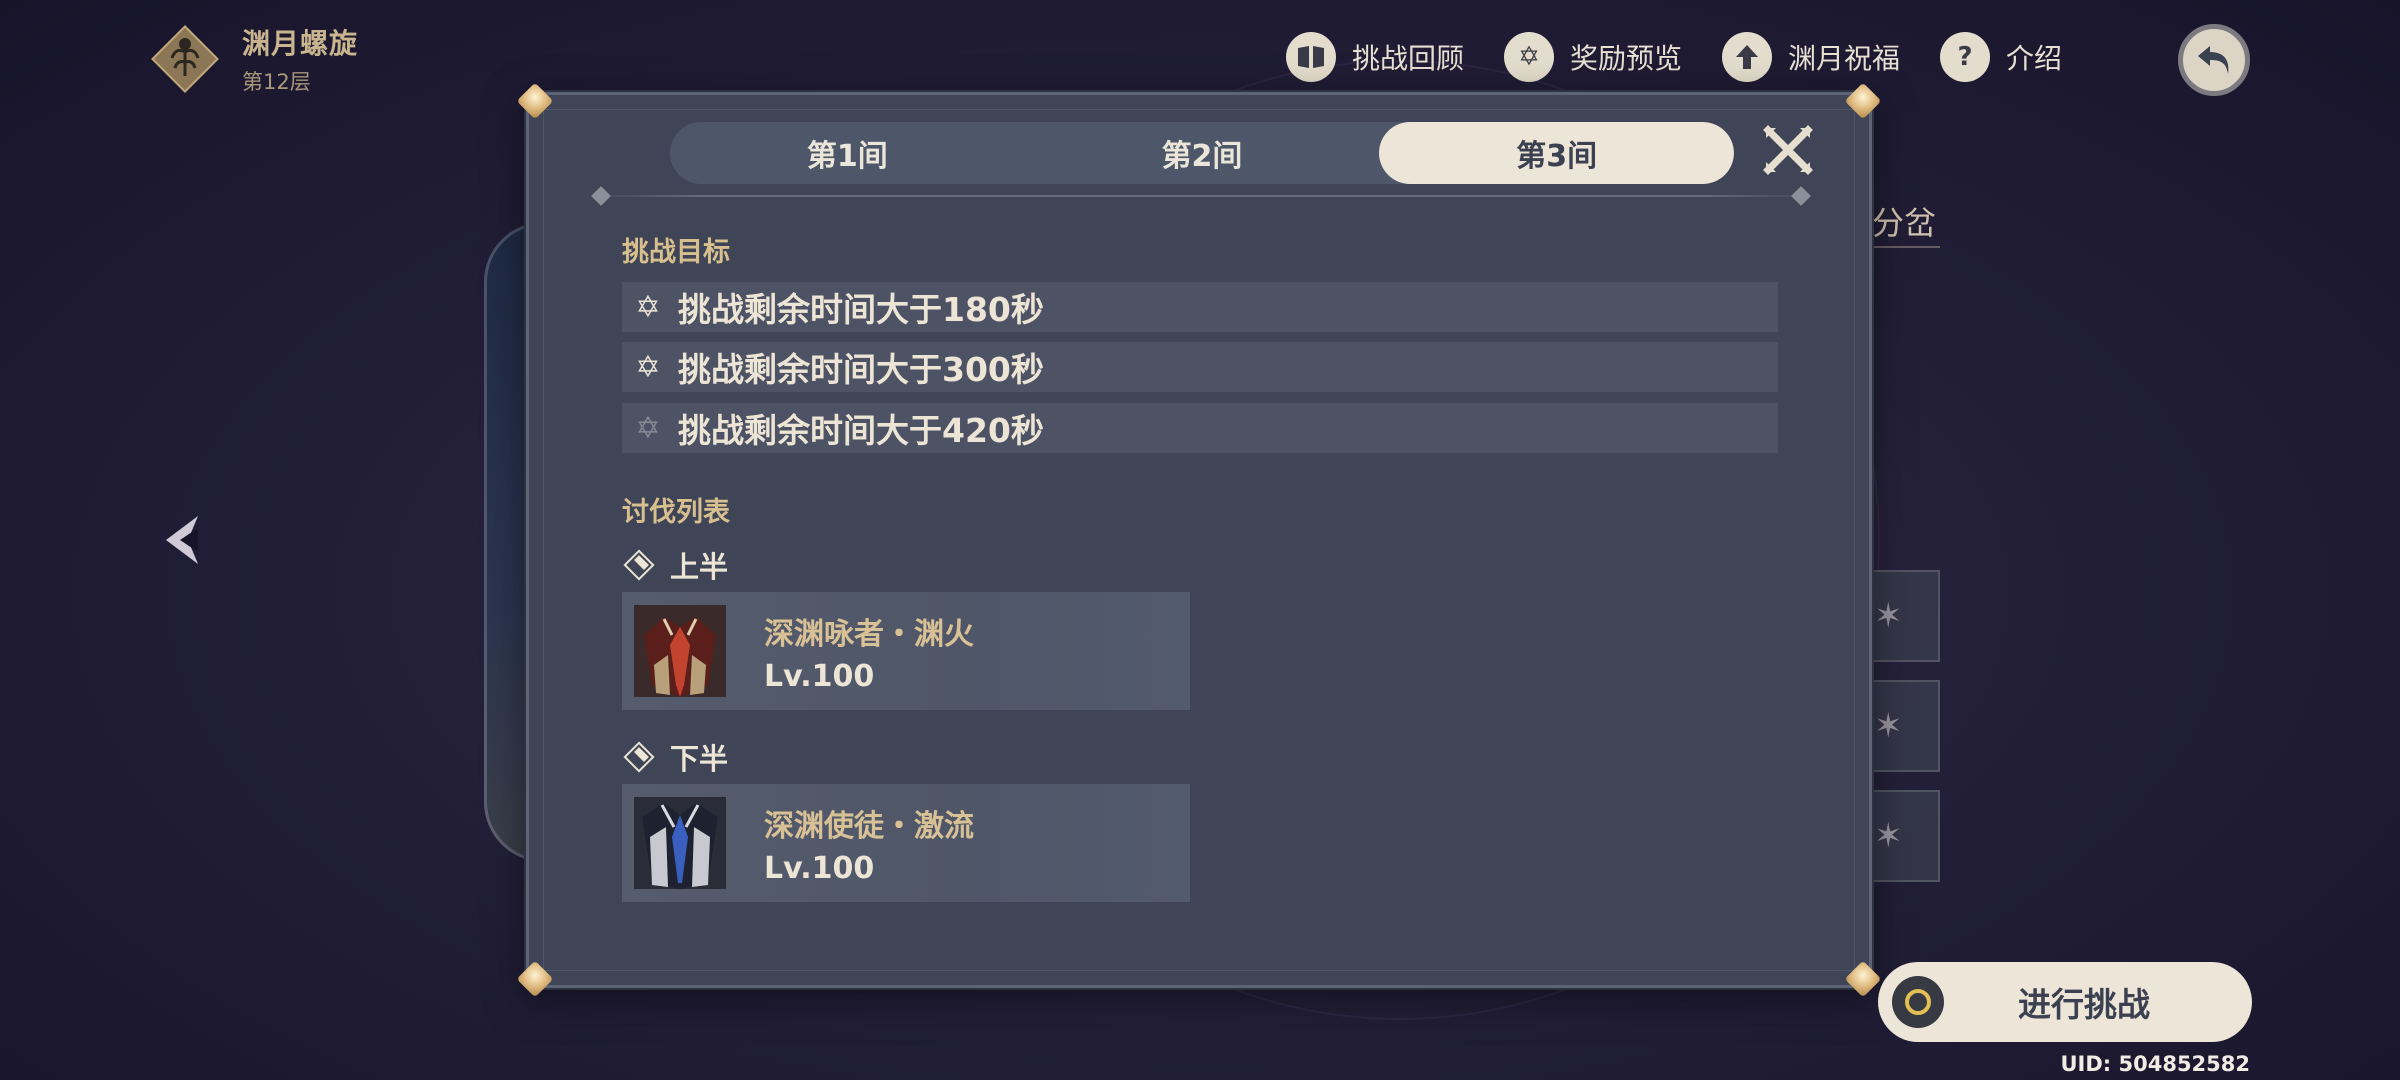  What do you see at coordinates (699, 759) in the screenshot?
I see `half-label: 下半` at bounding box center [699, 759].